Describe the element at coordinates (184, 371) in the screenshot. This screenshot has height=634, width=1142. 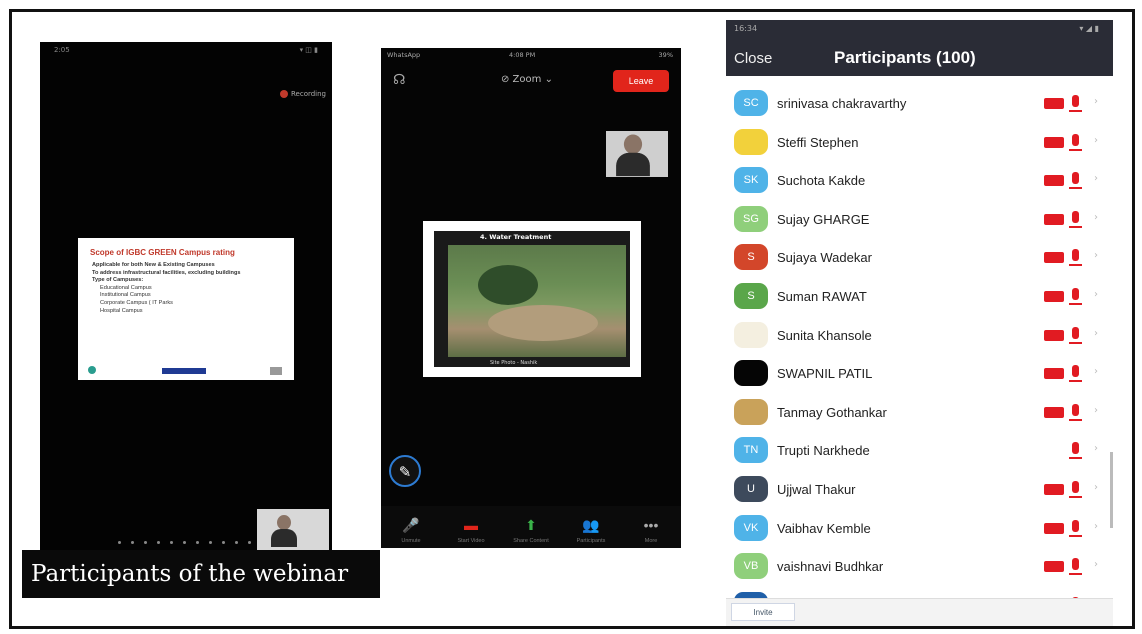
I see `slide-footer-bar` at that location.